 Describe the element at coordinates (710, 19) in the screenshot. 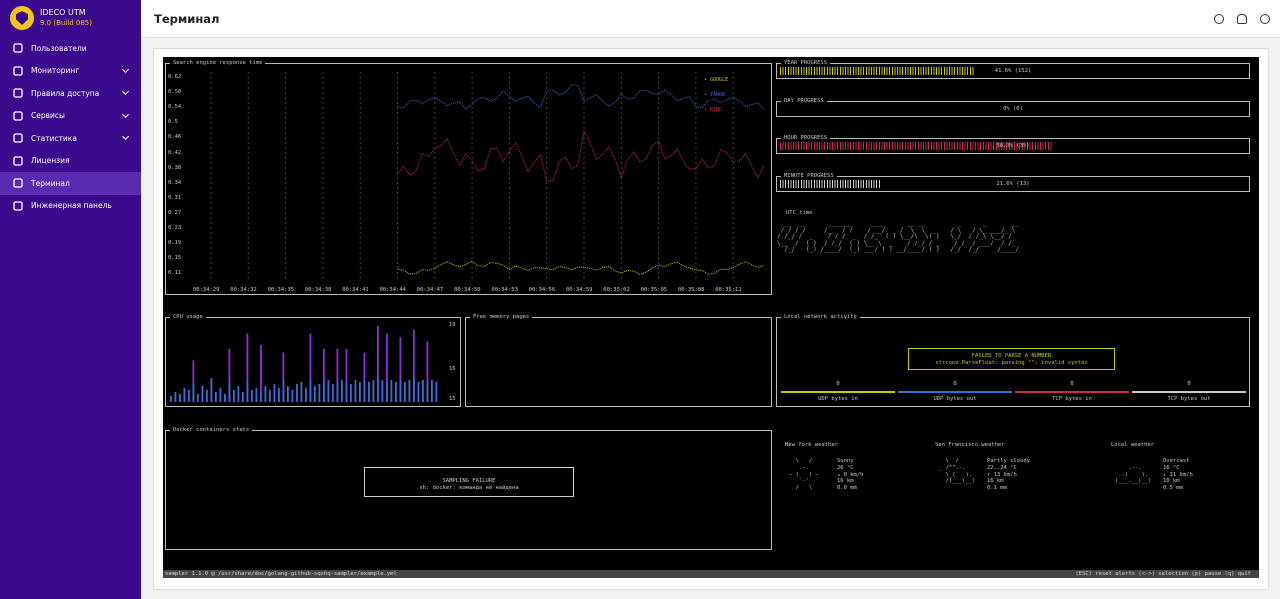

I see `top-bar: Терминал` at that location.